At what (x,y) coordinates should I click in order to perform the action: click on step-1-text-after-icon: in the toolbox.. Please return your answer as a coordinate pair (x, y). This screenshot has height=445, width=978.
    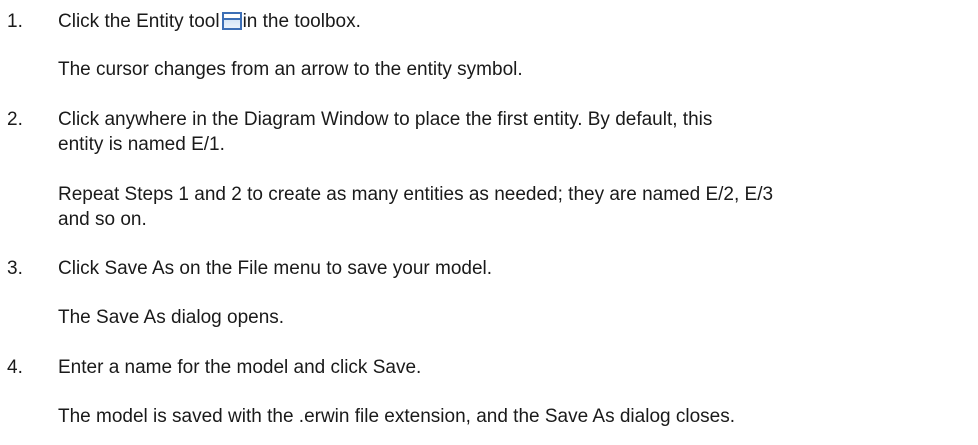
    Looking at the image, I should click on (301, 21).